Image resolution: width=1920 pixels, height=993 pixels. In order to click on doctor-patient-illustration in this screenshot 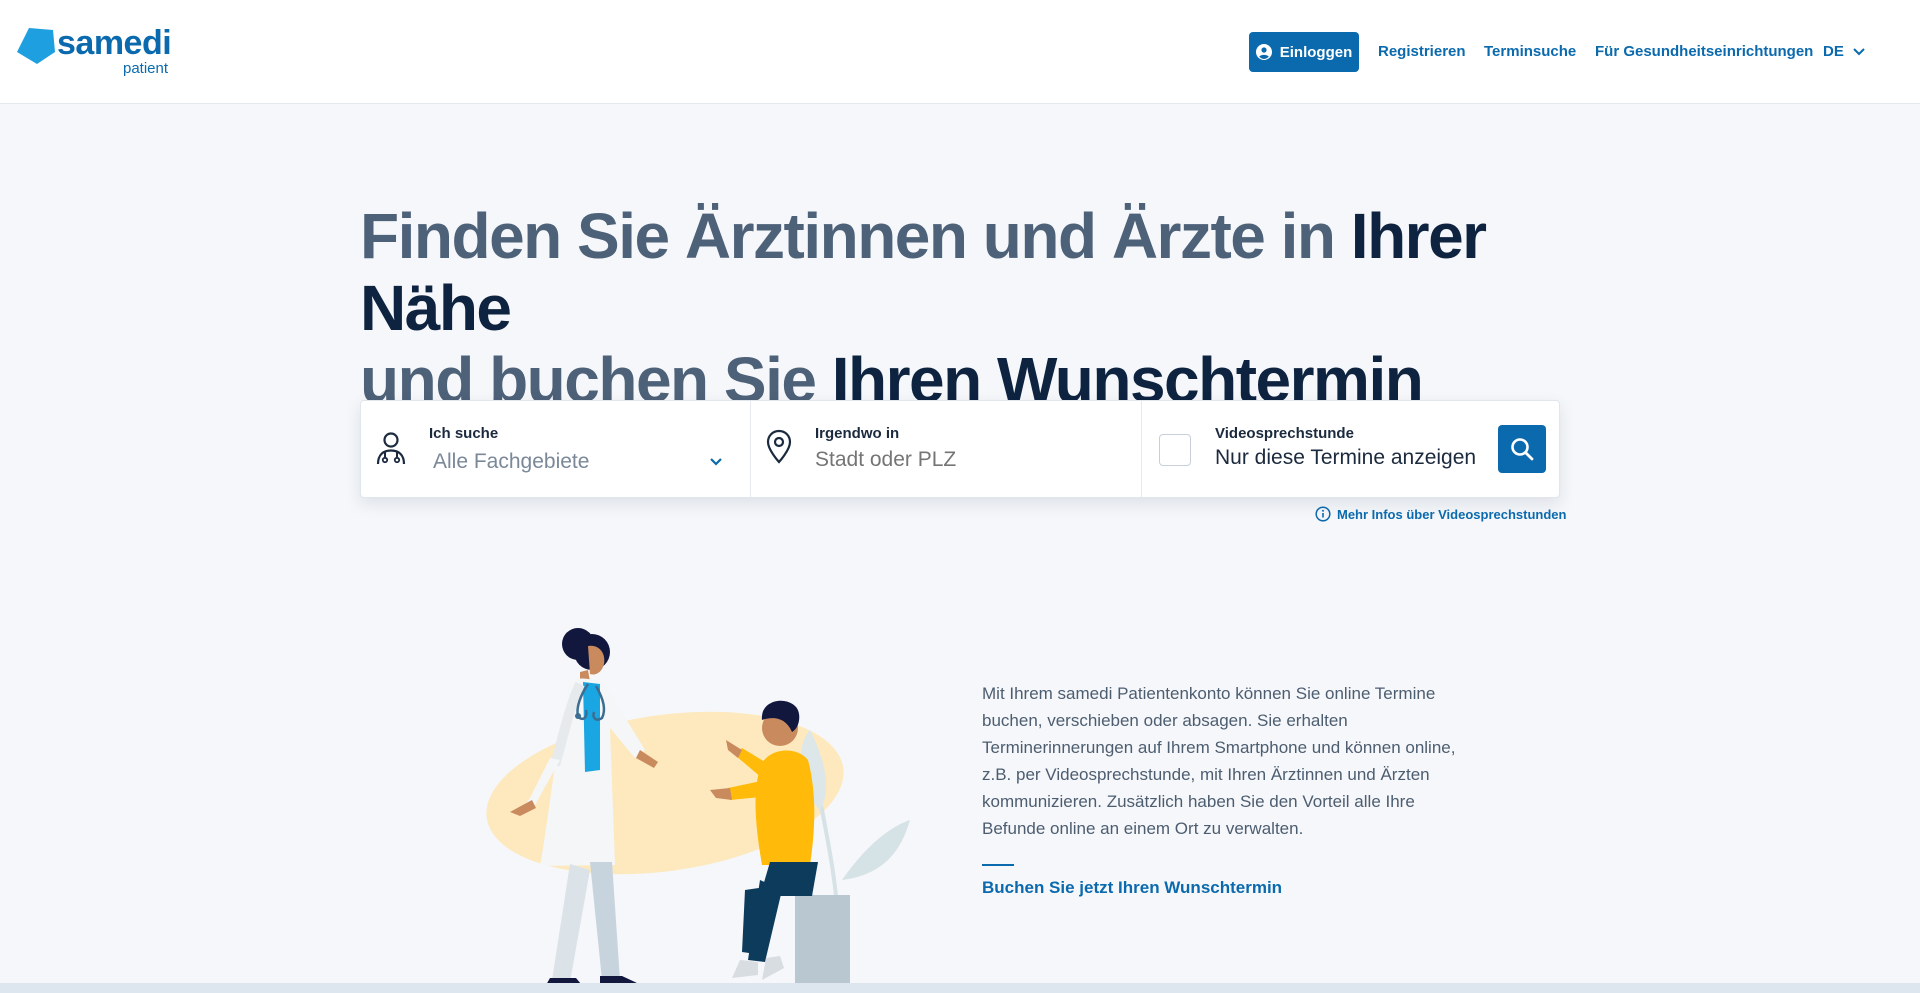, I will do `click(698, 810)`.